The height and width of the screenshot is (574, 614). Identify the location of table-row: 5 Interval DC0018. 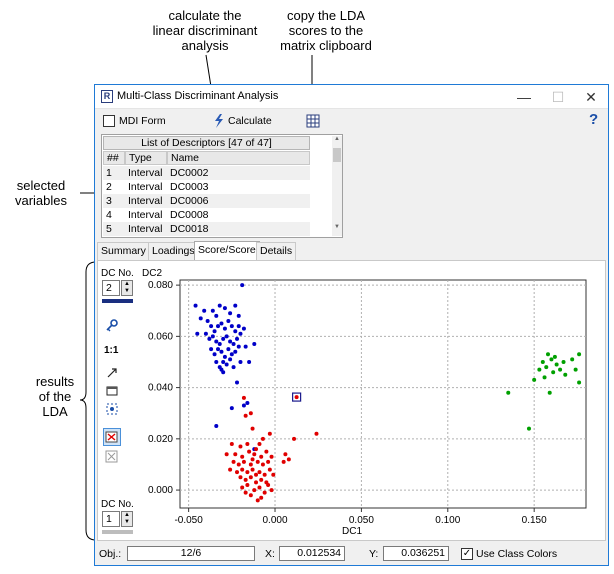
(206, 229).